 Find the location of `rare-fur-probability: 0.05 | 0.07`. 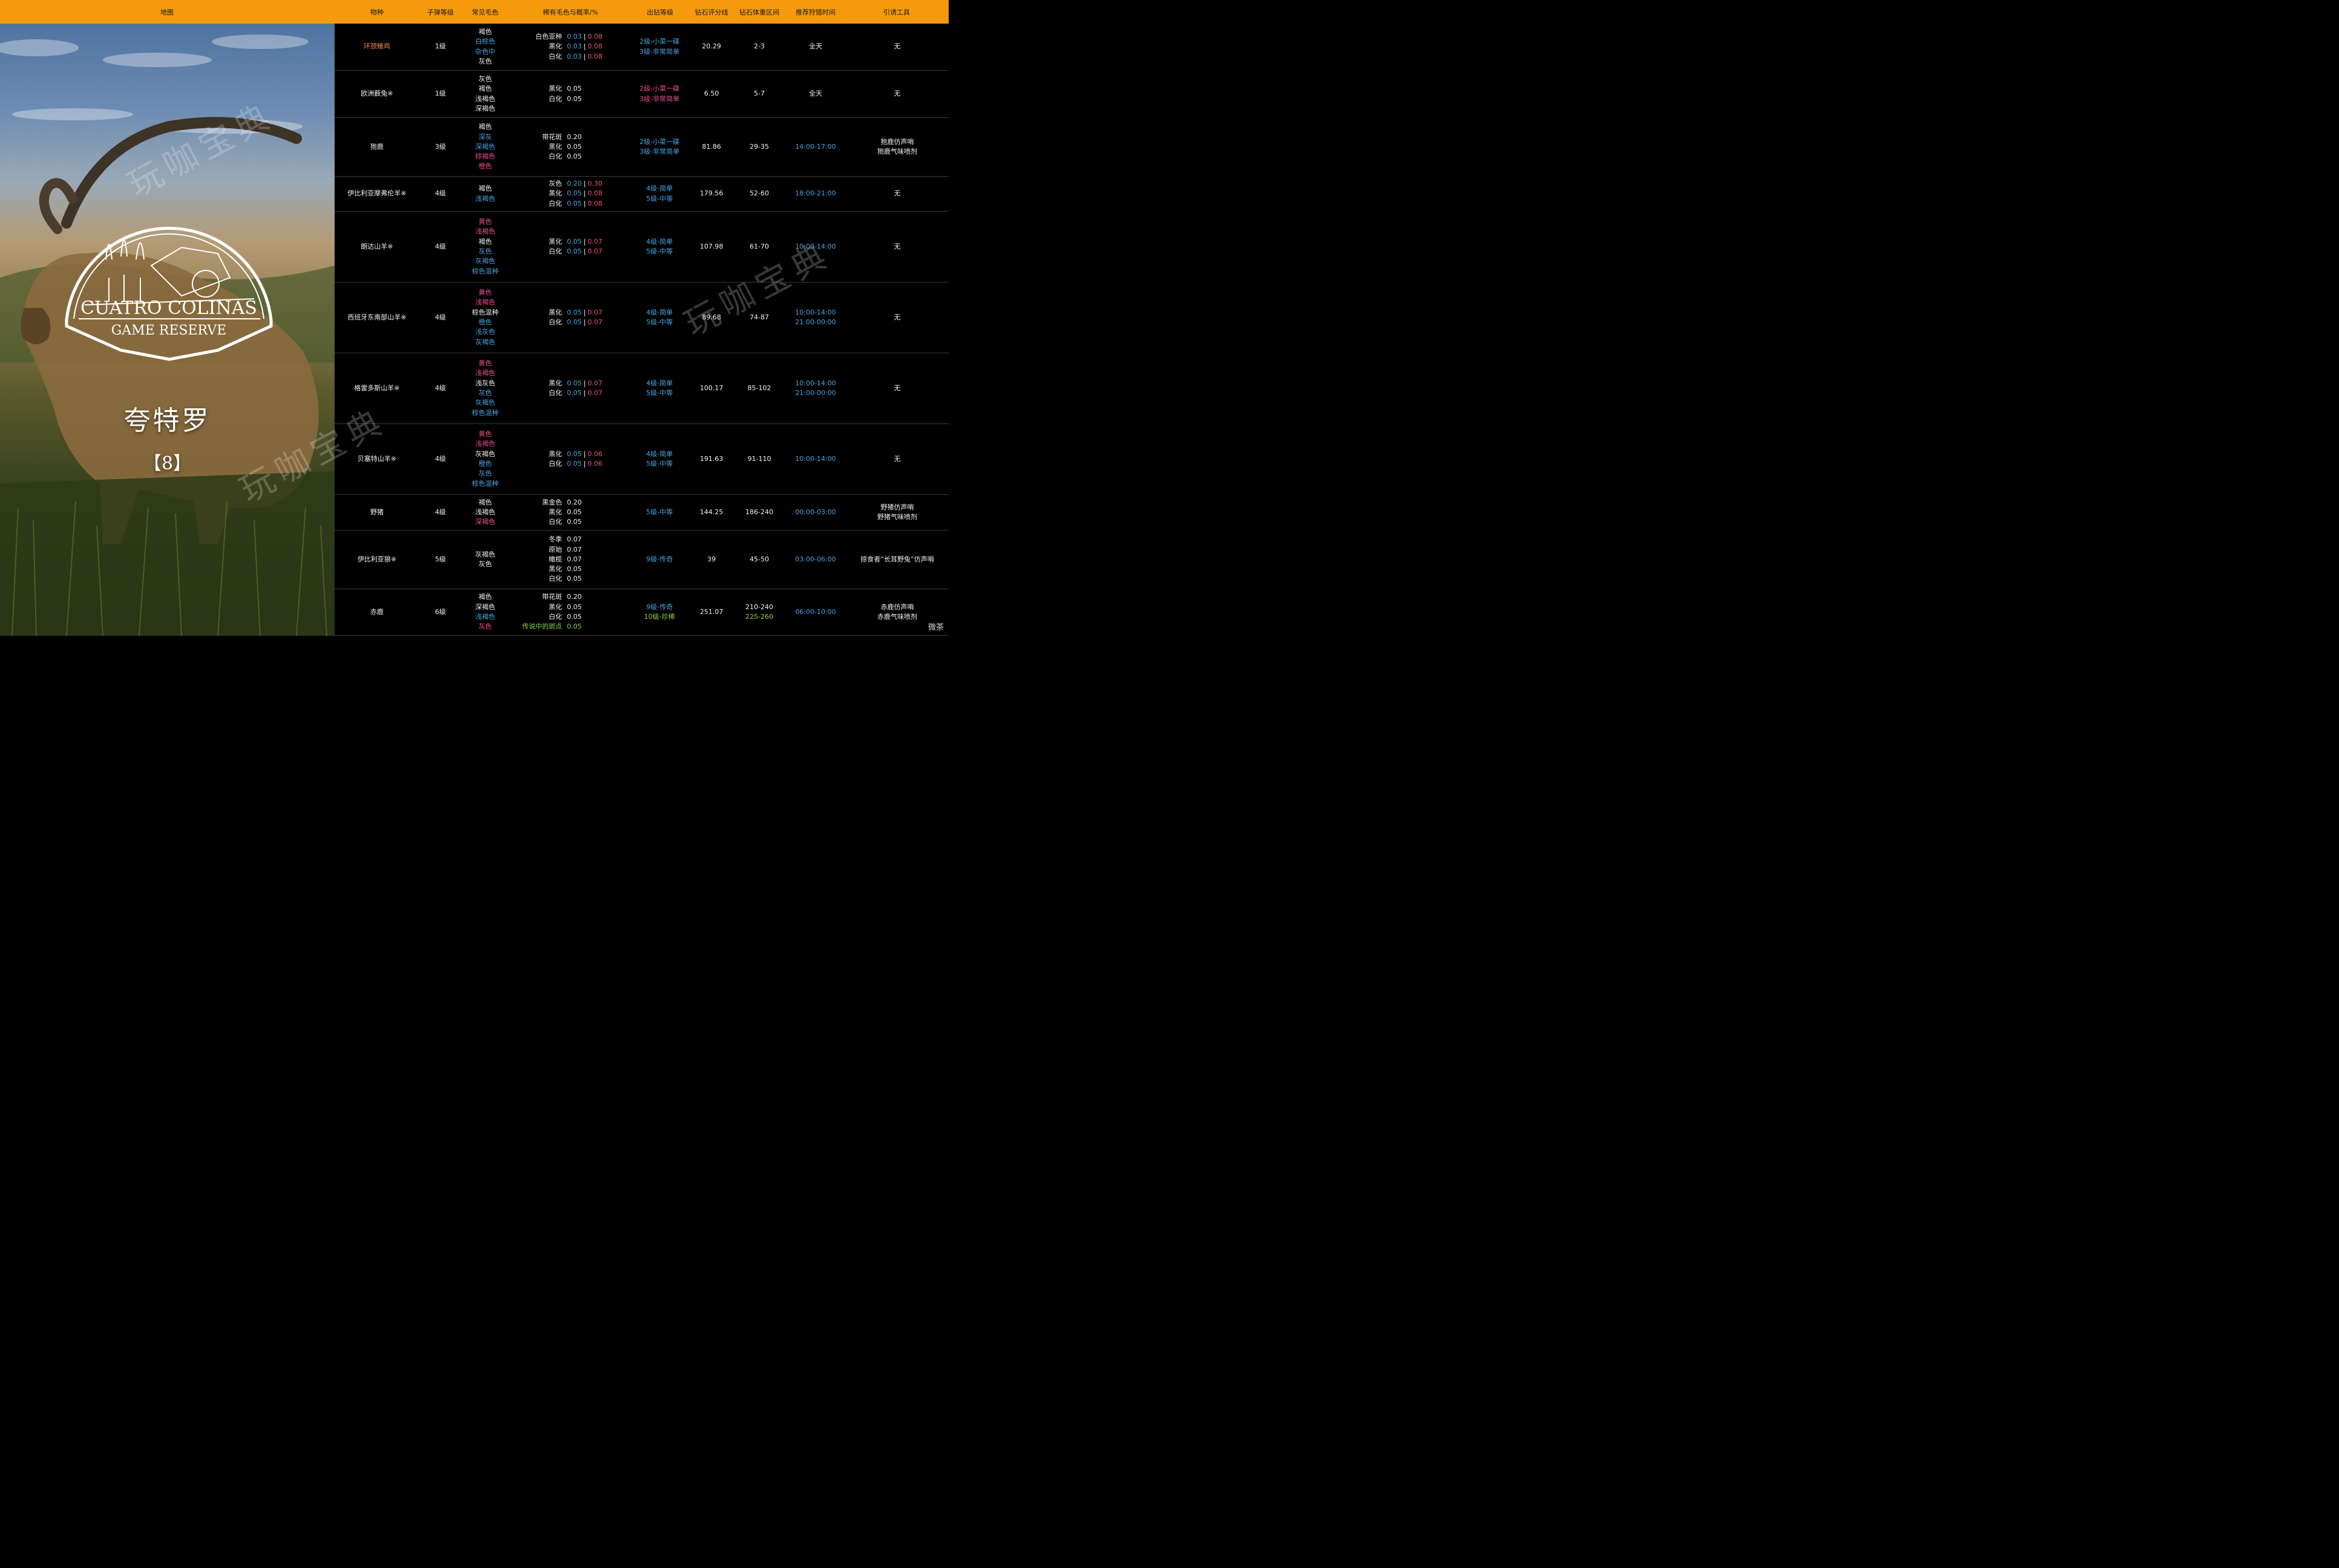

rare-fur-probability: 0.05 | 0.07 is located at coordinates (585, 313).